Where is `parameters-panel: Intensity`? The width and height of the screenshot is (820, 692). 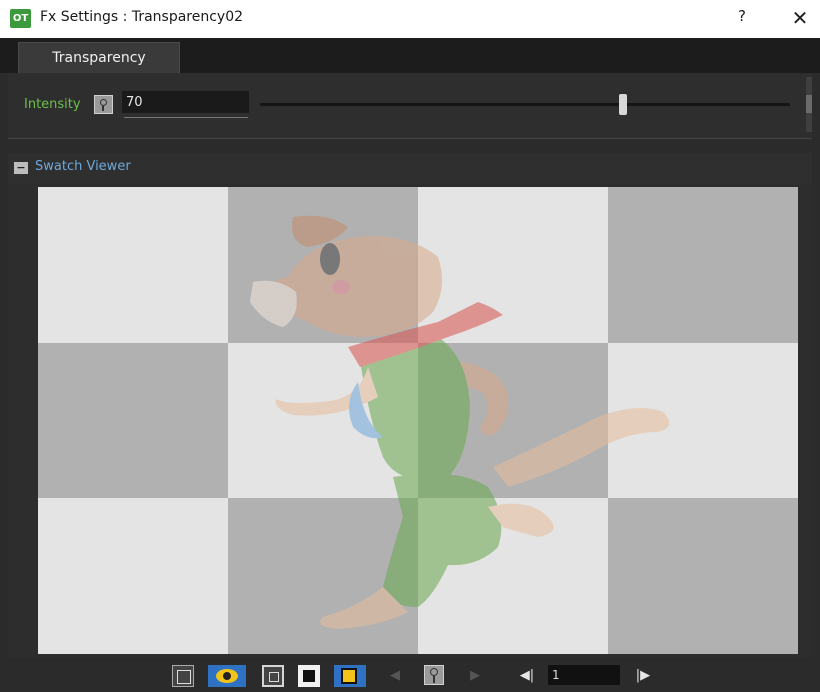
parameters-panel: Intensity is located at coordinates (410, 106).